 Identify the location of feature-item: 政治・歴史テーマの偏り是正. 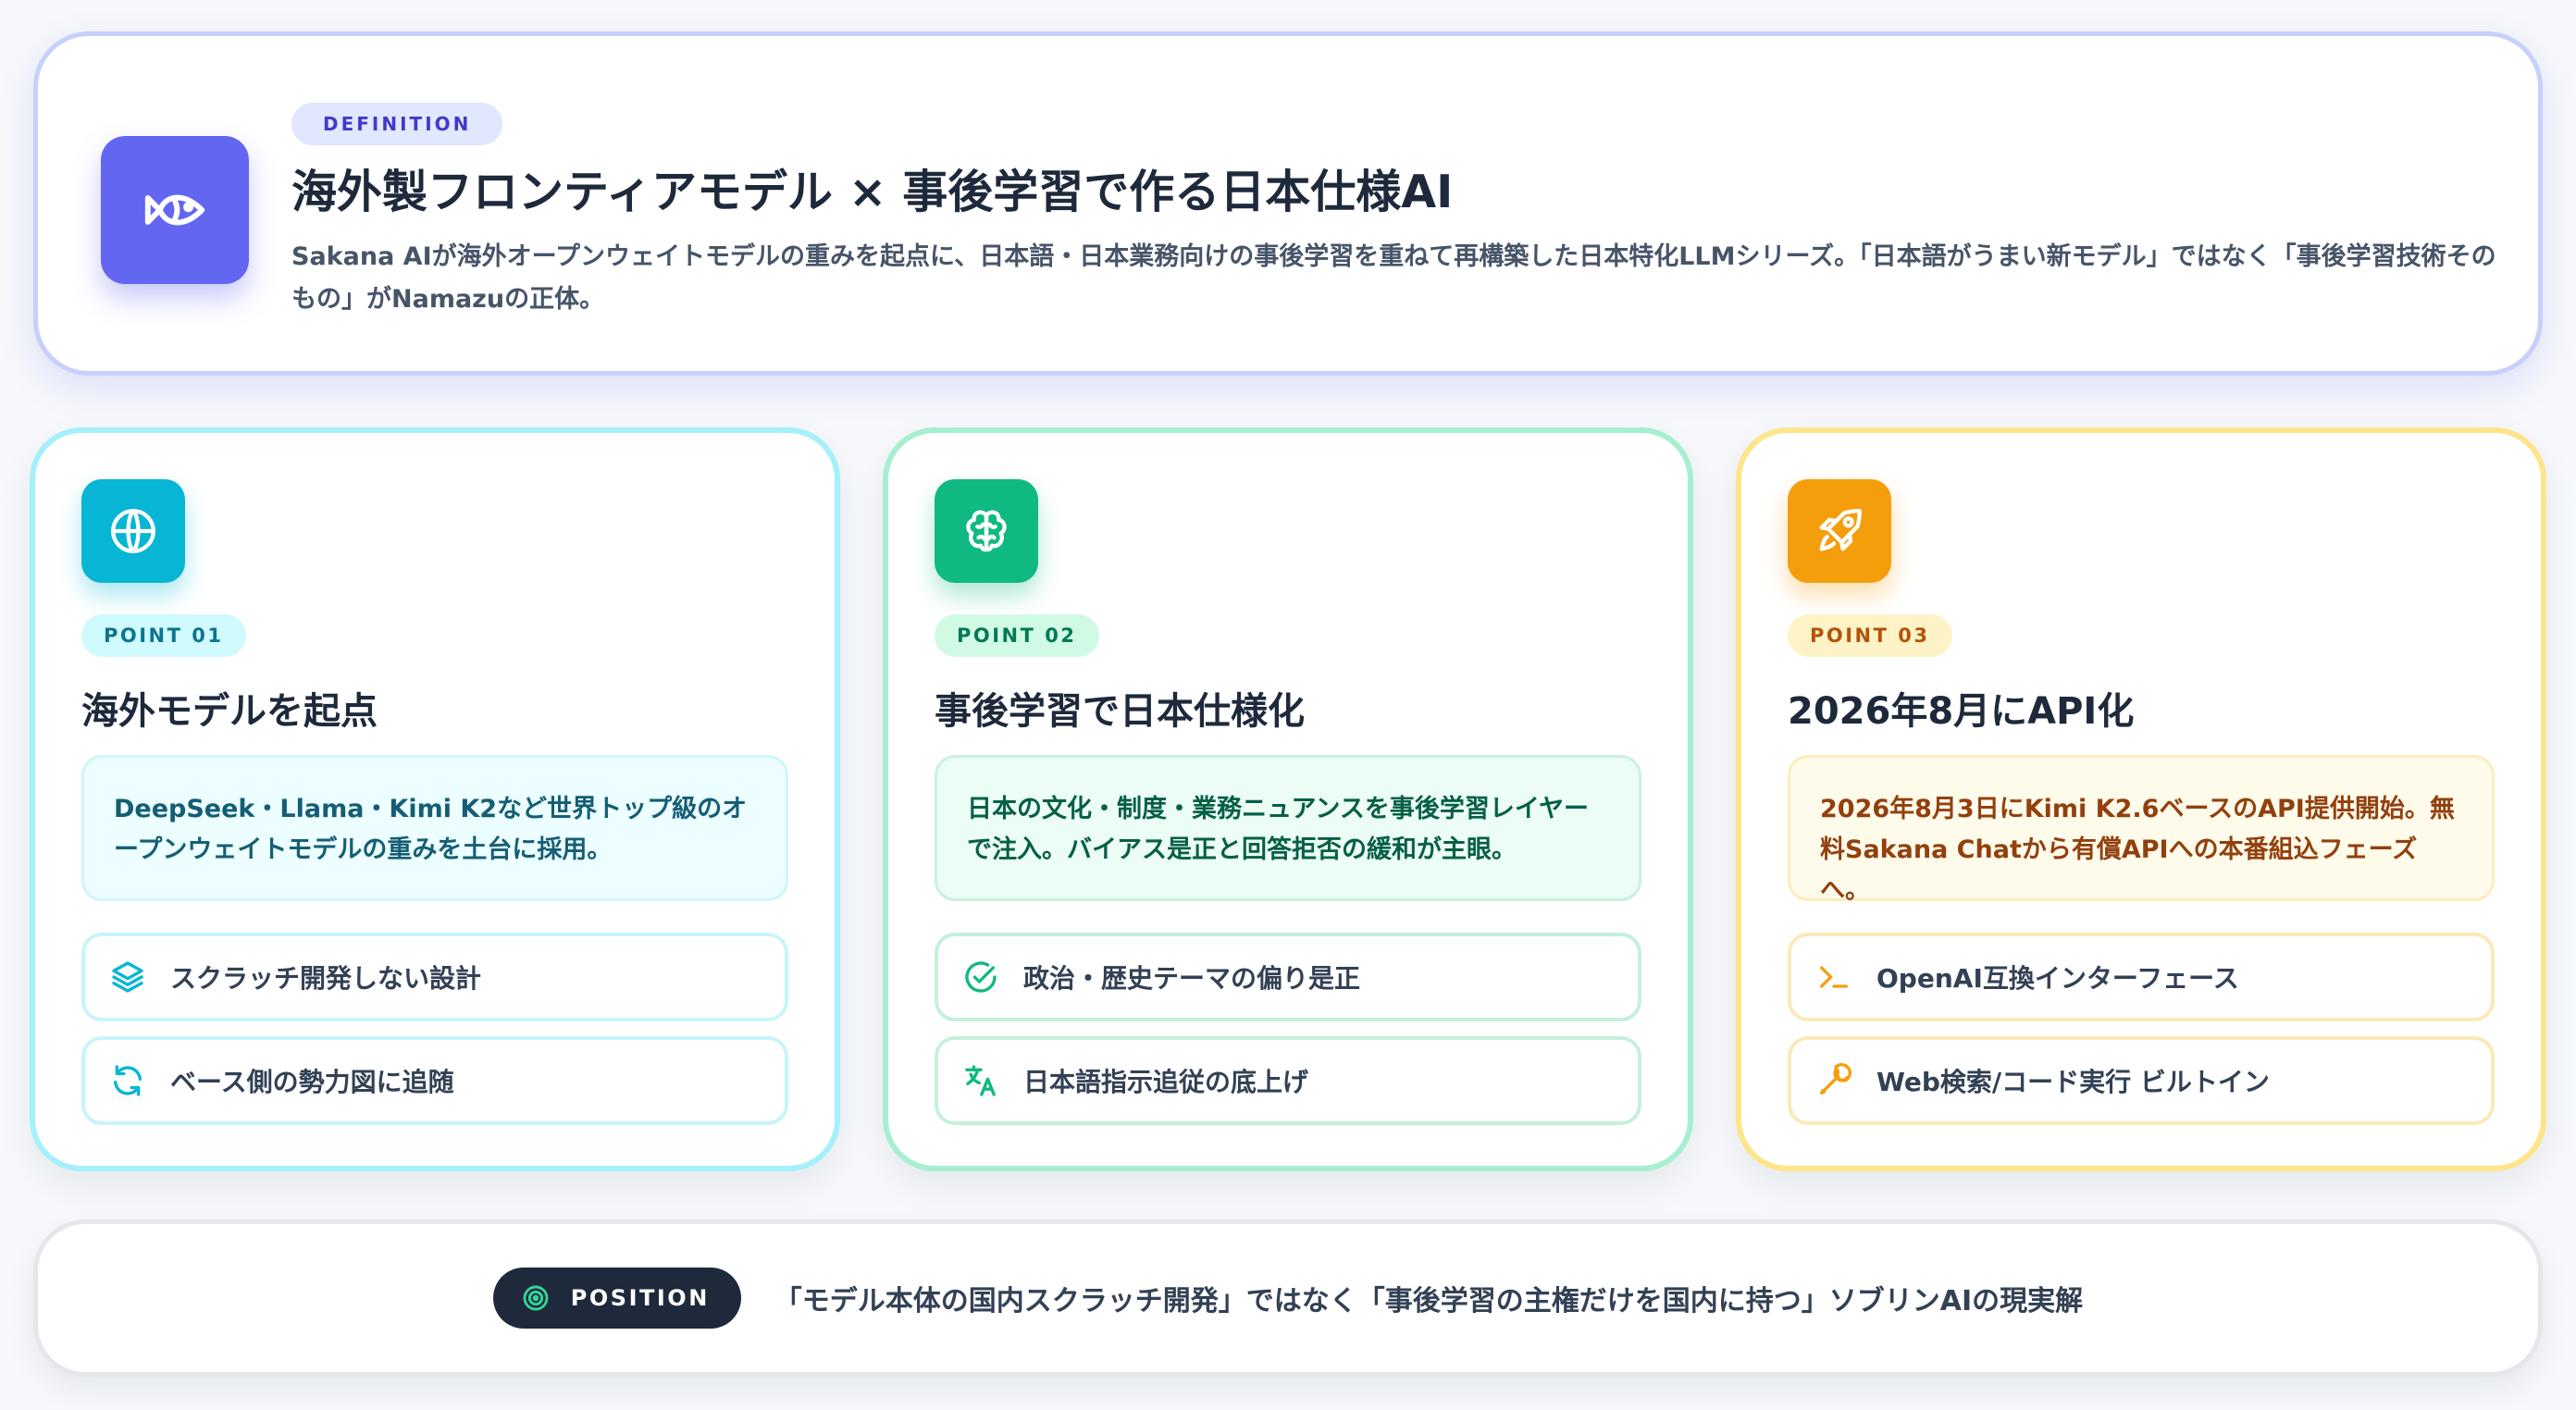
(1288, 977).